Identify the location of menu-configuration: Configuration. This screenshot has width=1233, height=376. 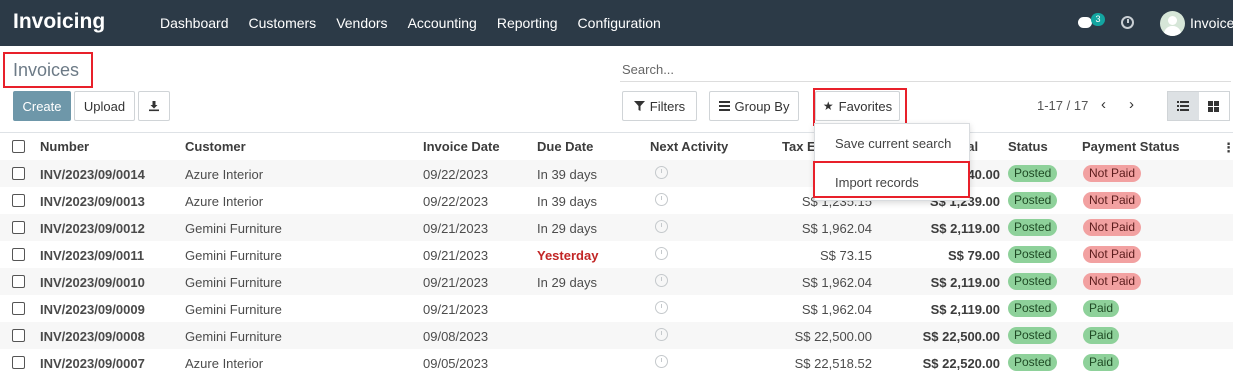
(619, 23).